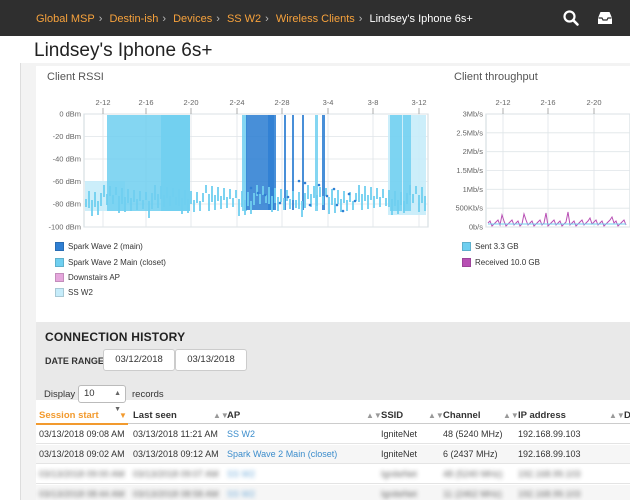 This screenshot has height=500, width=630. What do you see at coordinates (70, 114) in the screenshot?
I see `rssi-y-tick: 0 dBm` at bounding box center [70, 114].